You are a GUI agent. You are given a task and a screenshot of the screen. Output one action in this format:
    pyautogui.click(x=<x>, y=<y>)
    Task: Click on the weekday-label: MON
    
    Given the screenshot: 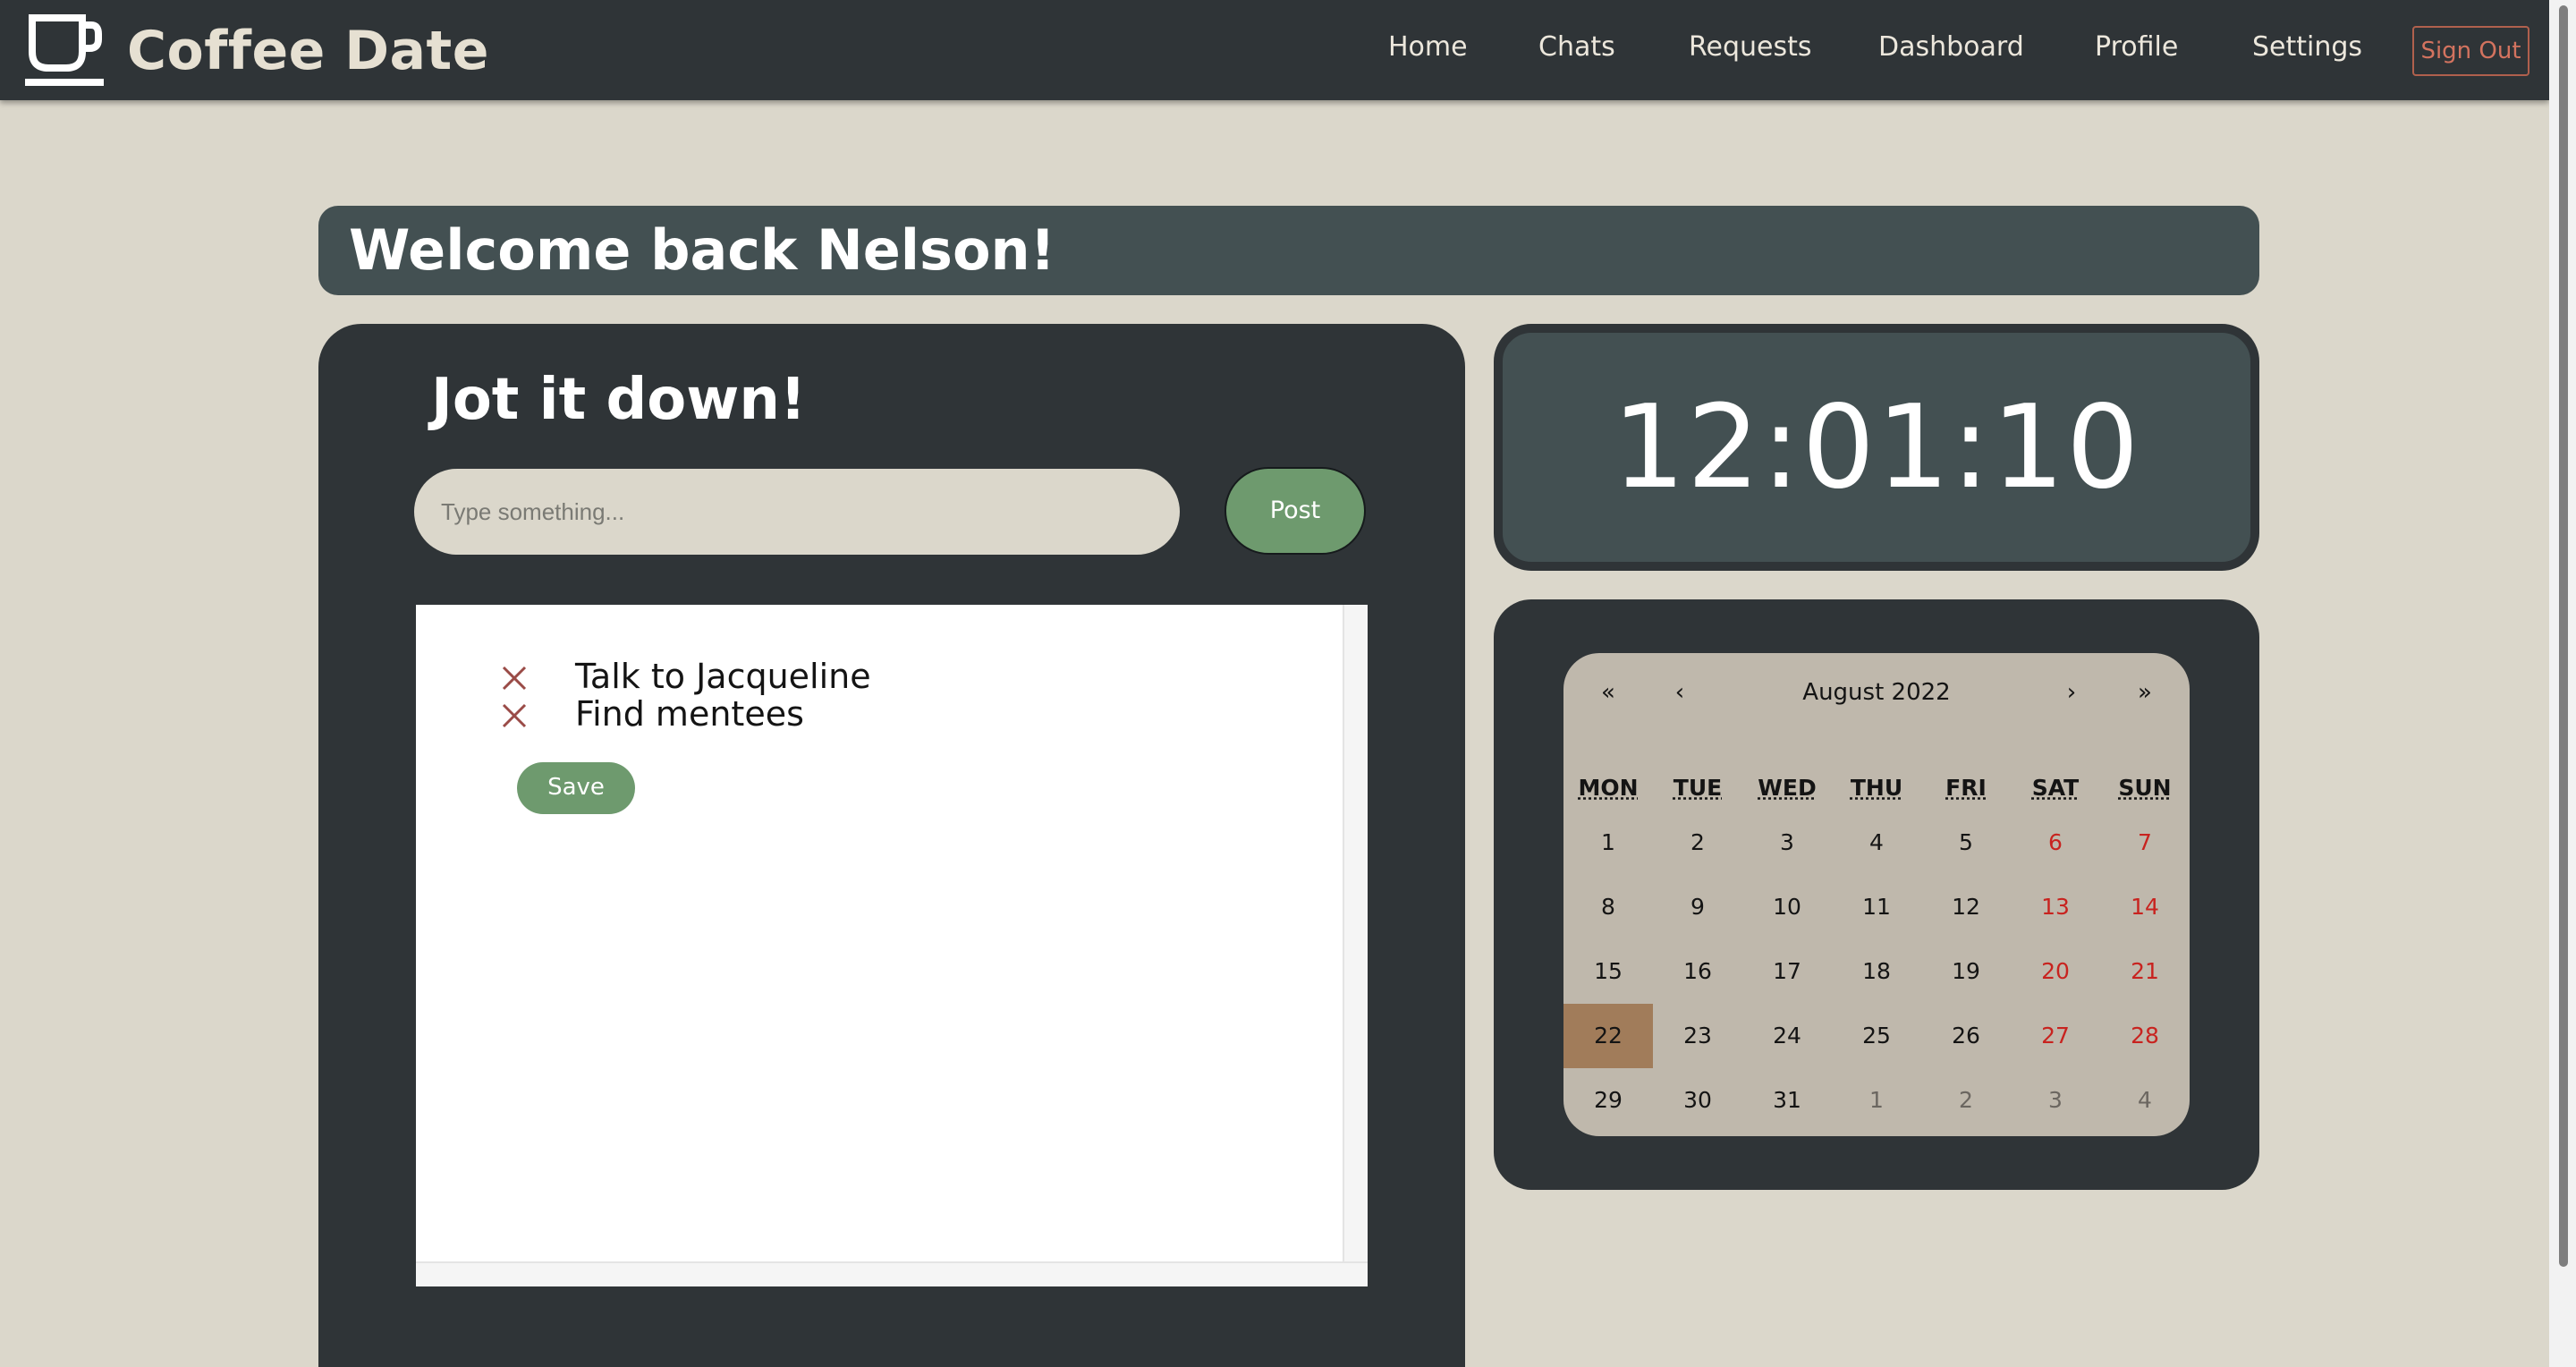 What is the action you would take?
    pyautogui.click(x=1608, y=788)
    